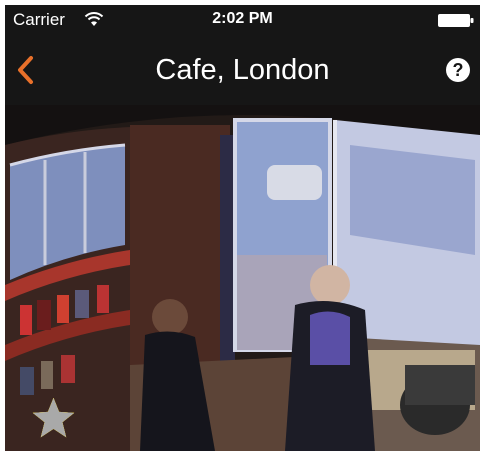  Describe the element at coordinates (53, 418) in the screenshot. I see `star-empty-icon` at that location.